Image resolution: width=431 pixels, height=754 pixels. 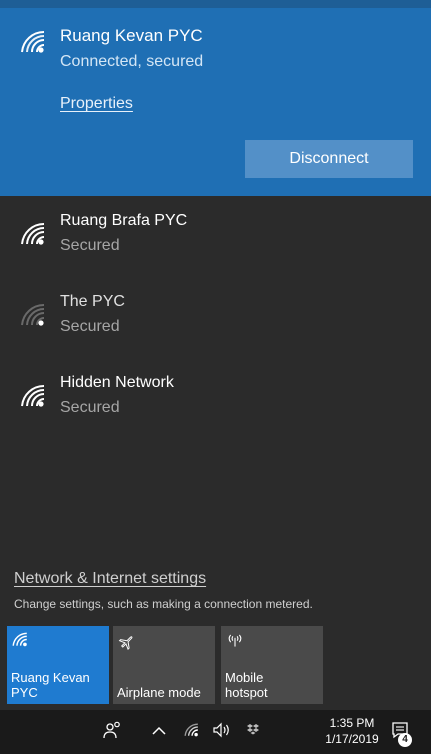 What do you see at coordinates (215, 325) in the screenshot?
I see `network-item: The PYC Secured` at bounding box center [215, 325].